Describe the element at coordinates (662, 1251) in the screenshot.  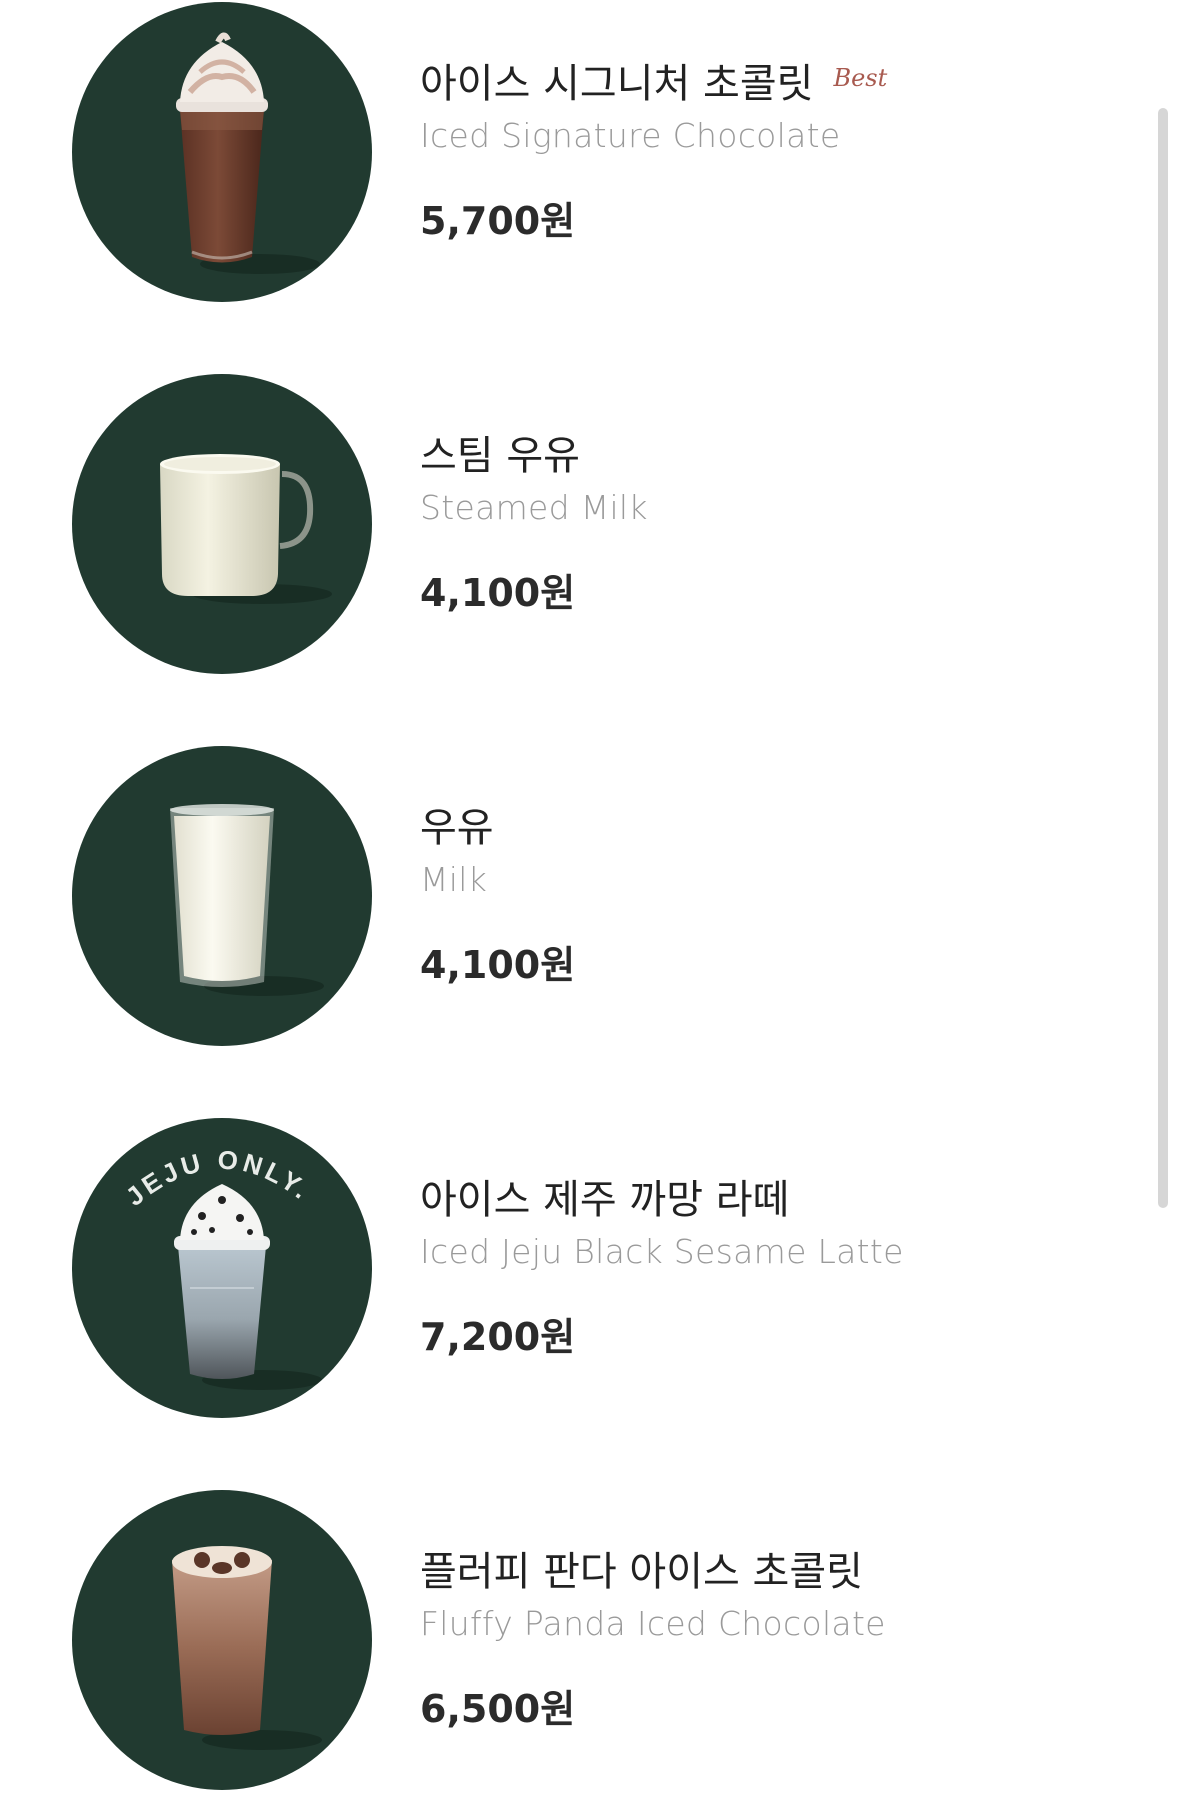
I see `menu-item-name-en: Iced Jeju Black Sesame Latte` at that location.